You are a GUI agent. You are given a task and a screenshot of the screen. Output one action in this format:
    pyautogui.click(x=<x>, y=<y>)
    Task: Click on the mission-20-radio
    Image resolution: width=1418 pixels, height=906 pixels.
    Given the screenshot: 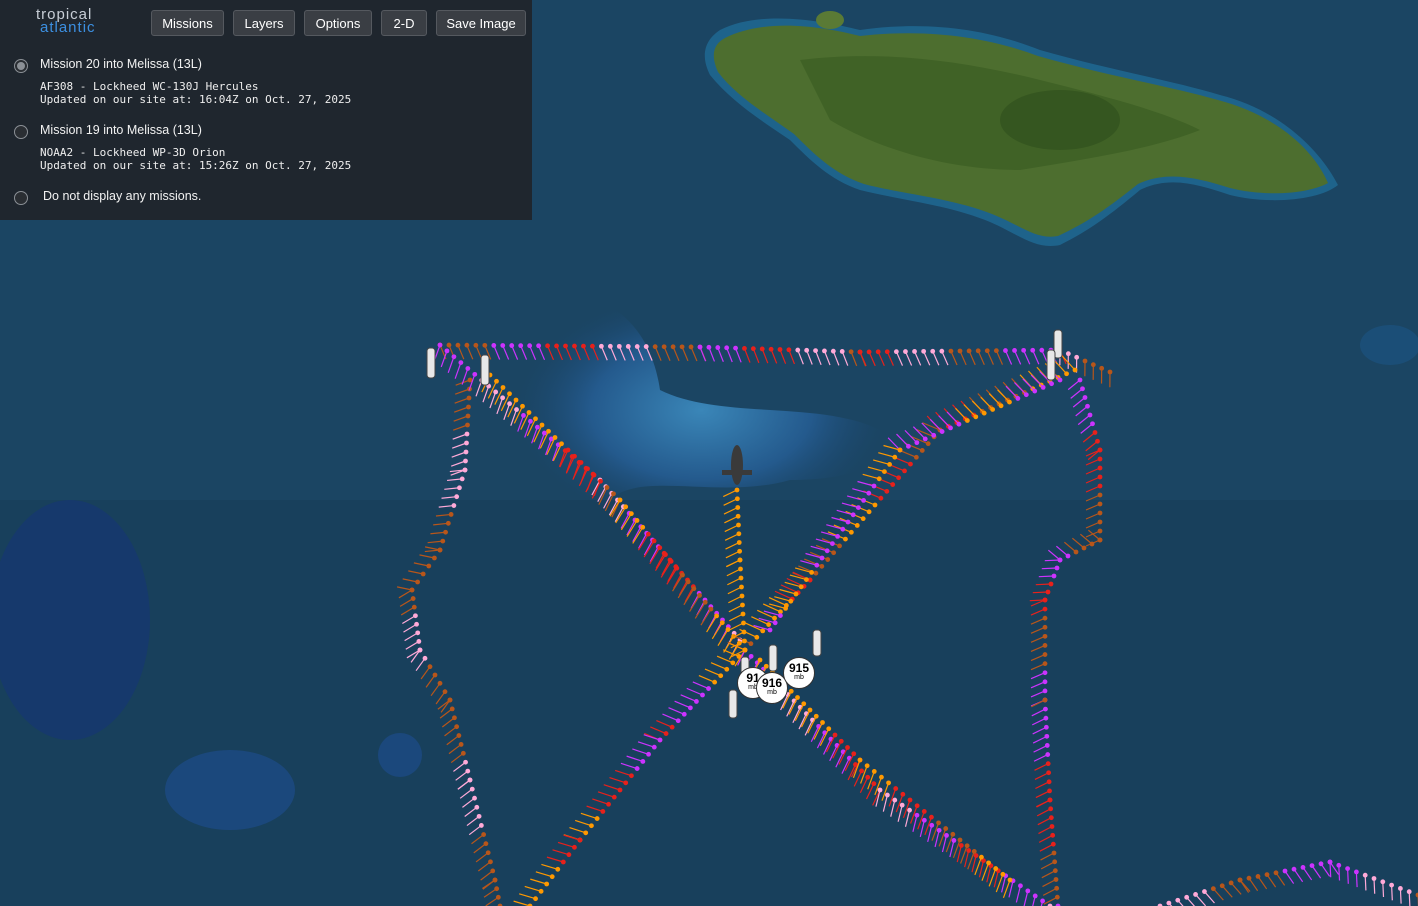 What is the action you would take?
    pyautogui.click(x=21, y=66)
    